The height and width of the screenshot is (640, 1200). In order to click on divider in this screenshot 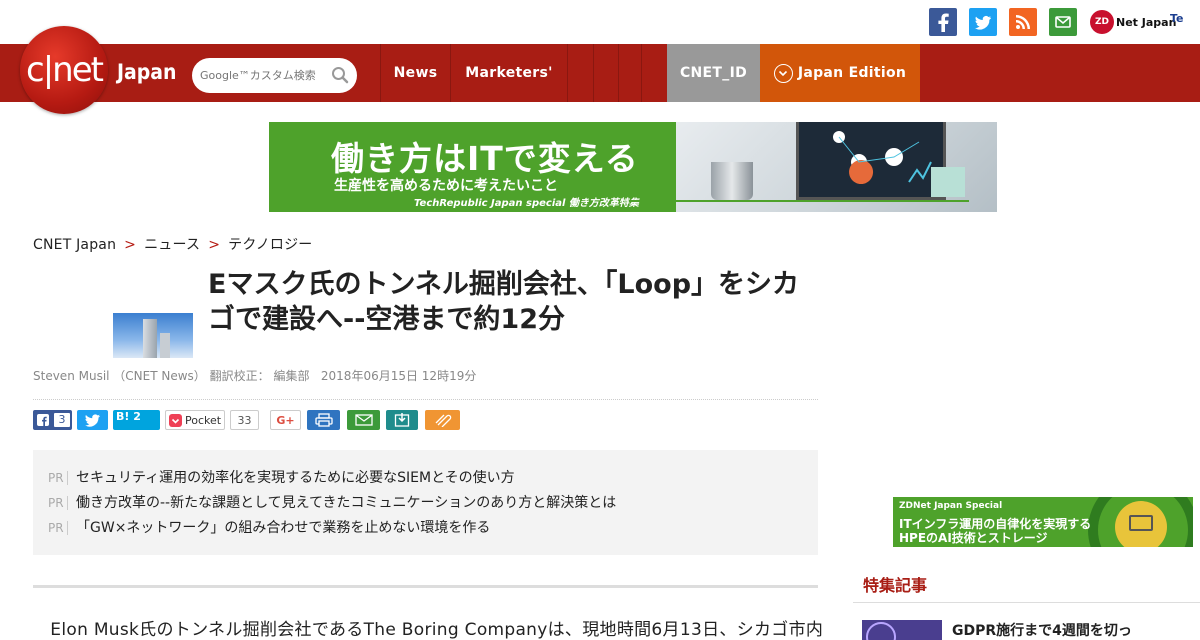, I will do `click(425, 399)`.